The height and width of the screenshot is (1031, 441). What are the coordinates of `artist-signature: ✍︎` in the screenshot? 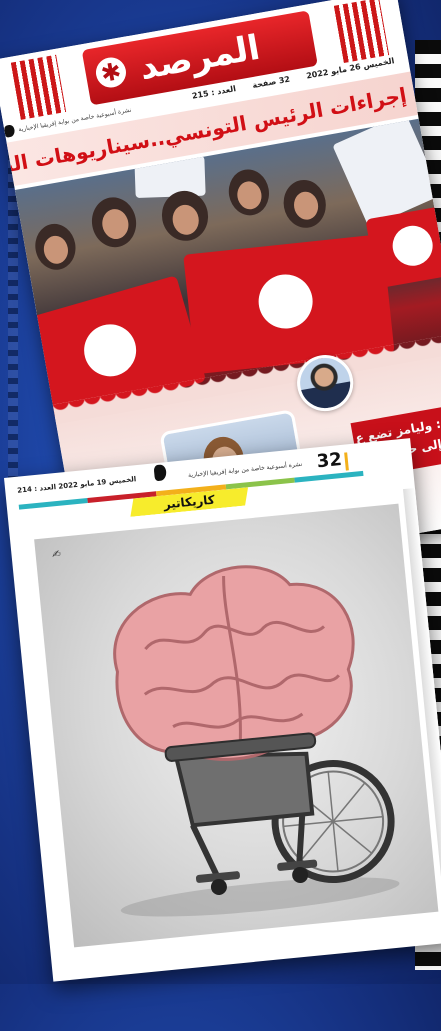 It's located at (56, 554).